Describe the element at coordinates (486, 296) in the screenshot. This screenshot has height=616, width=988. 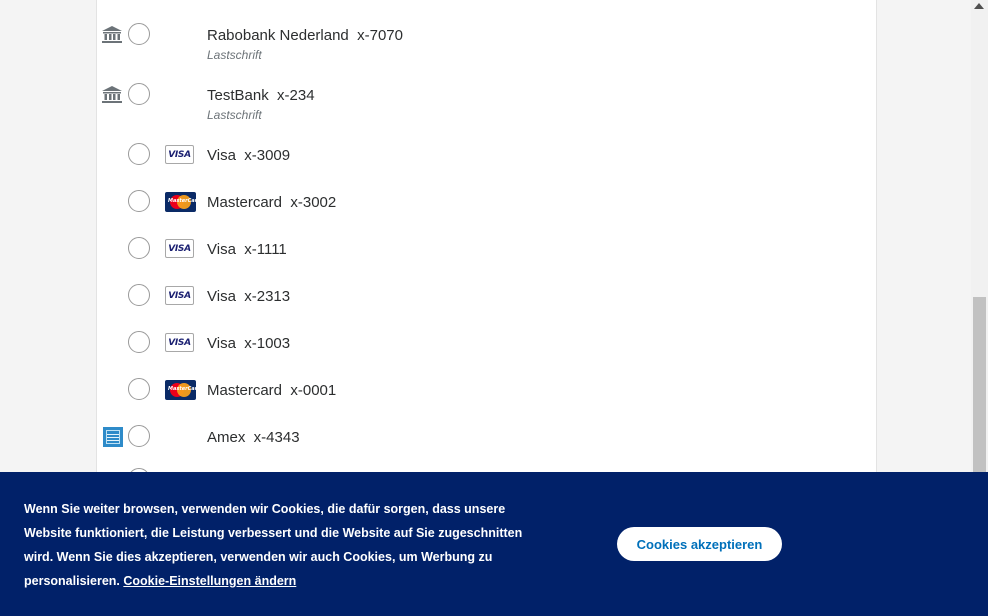
I see `payment-method-visa-2313: VISA Visa x-2313` at that location.